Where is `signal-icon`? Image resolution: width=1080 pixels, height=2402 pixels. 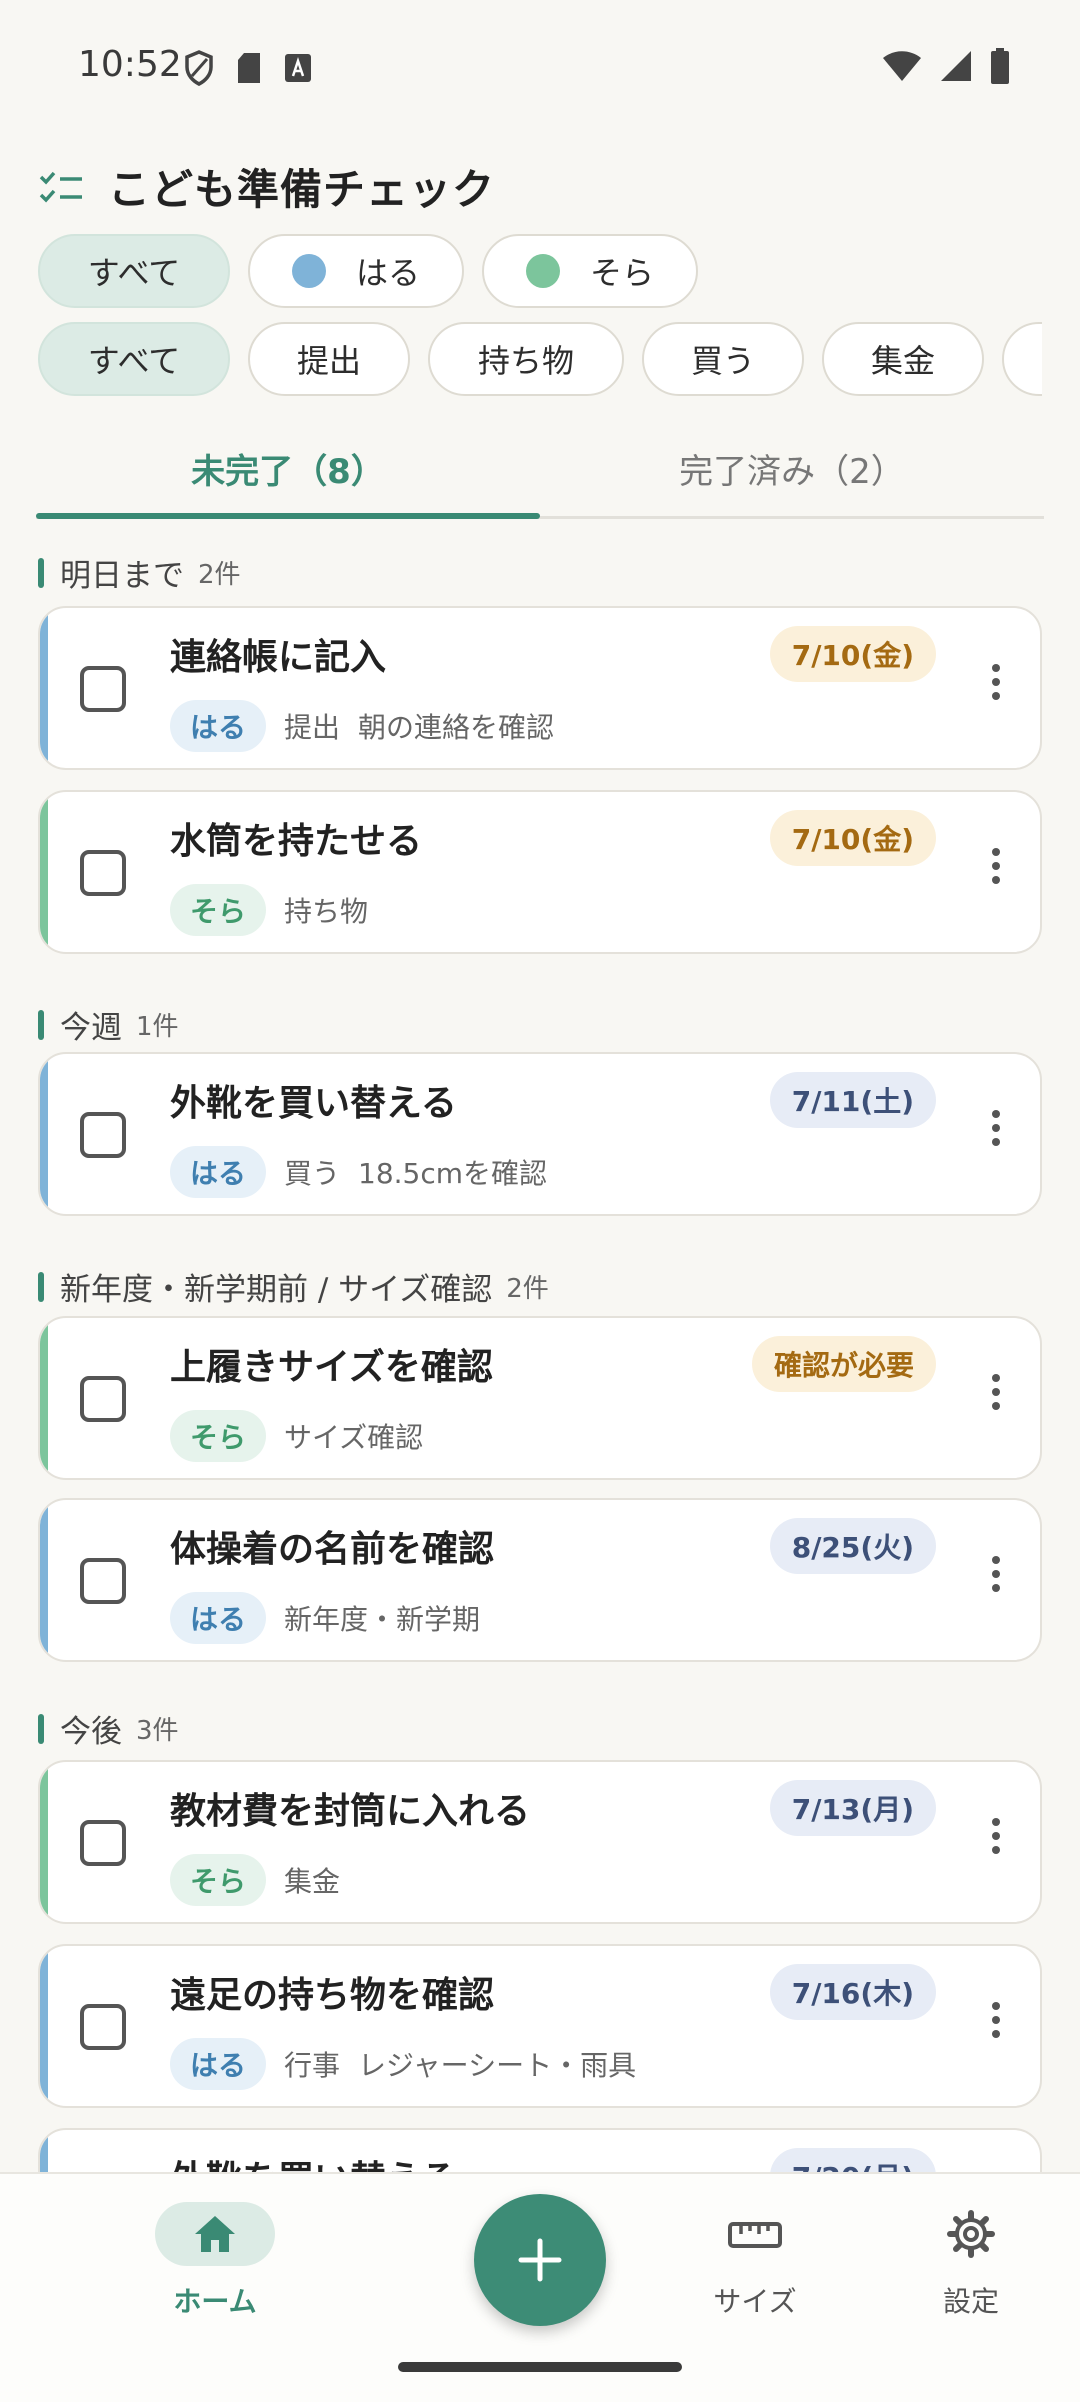
signal-icon is located at coordinates (956, 66).